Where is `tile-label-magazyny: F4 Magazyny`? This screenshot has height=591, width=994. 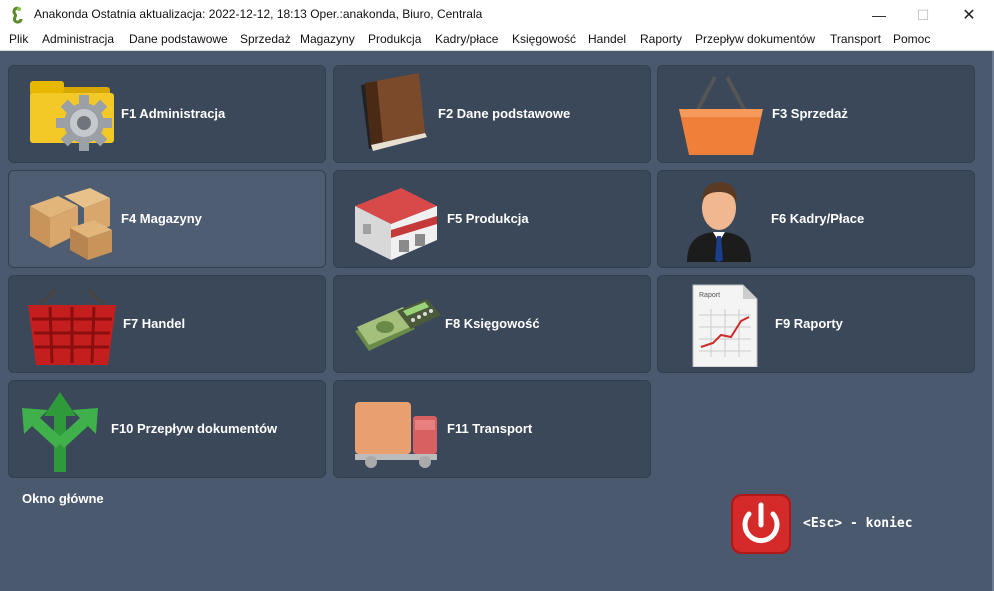
tile-label-magazyny: F4 Magazyny is located at coordinates (161, 218).